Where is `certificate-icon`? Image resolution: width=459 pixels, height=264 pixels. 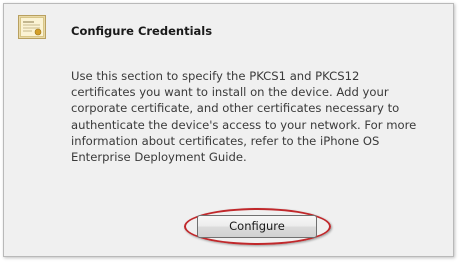
certificate-icon is located at coordinates (32, 27).